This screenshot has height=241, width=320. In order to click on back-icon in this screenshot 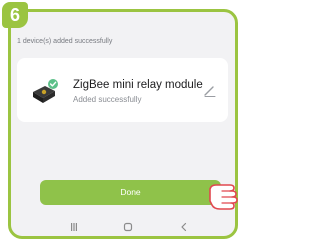, I will do `click(184, 227)`.